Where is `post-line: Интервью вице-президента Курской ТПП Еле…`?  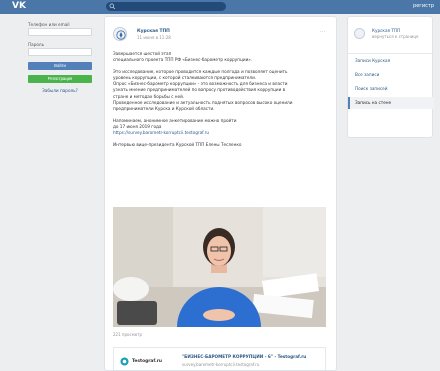
post-line: Интервью вице-президента Курской ТПП Еле… is located at coordinates (177, 145).